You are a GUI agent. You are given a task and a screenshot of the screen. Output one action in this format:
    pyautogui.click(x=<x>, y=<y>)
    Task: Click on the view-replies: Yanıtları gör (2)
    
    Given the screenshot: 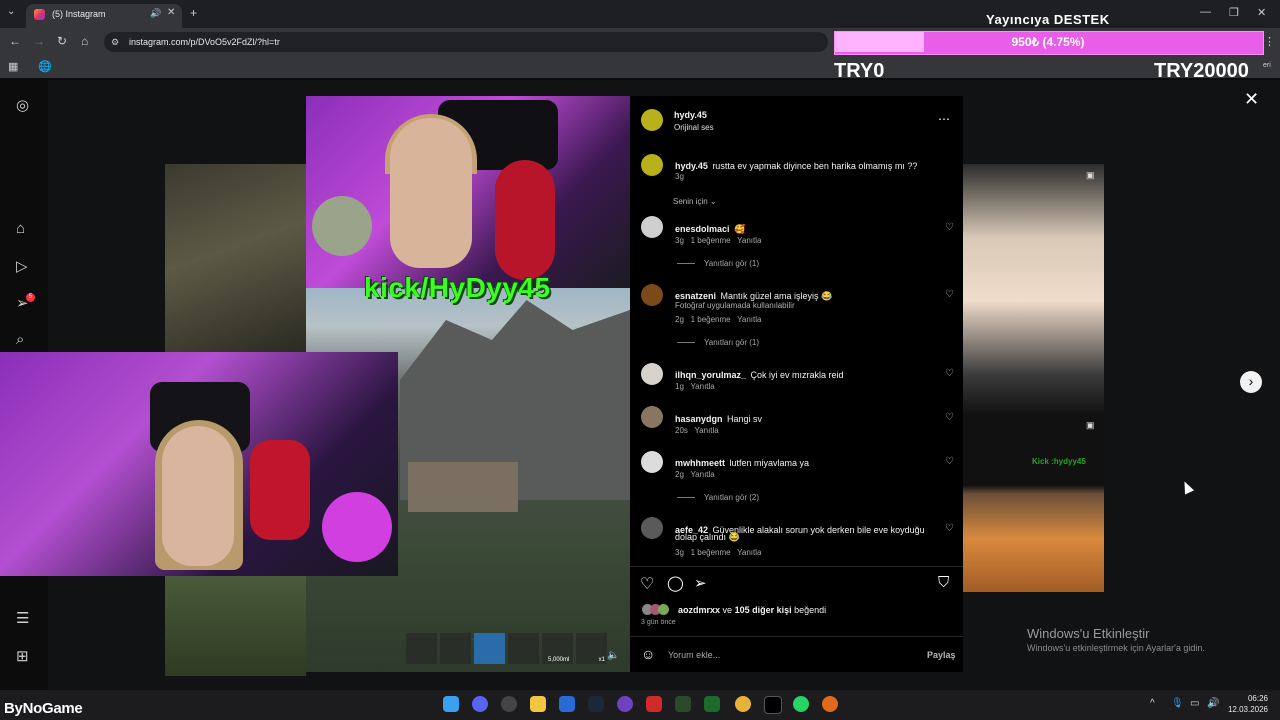 What is the action you would take?
    pyautogui.click(x=731, y=497)
    